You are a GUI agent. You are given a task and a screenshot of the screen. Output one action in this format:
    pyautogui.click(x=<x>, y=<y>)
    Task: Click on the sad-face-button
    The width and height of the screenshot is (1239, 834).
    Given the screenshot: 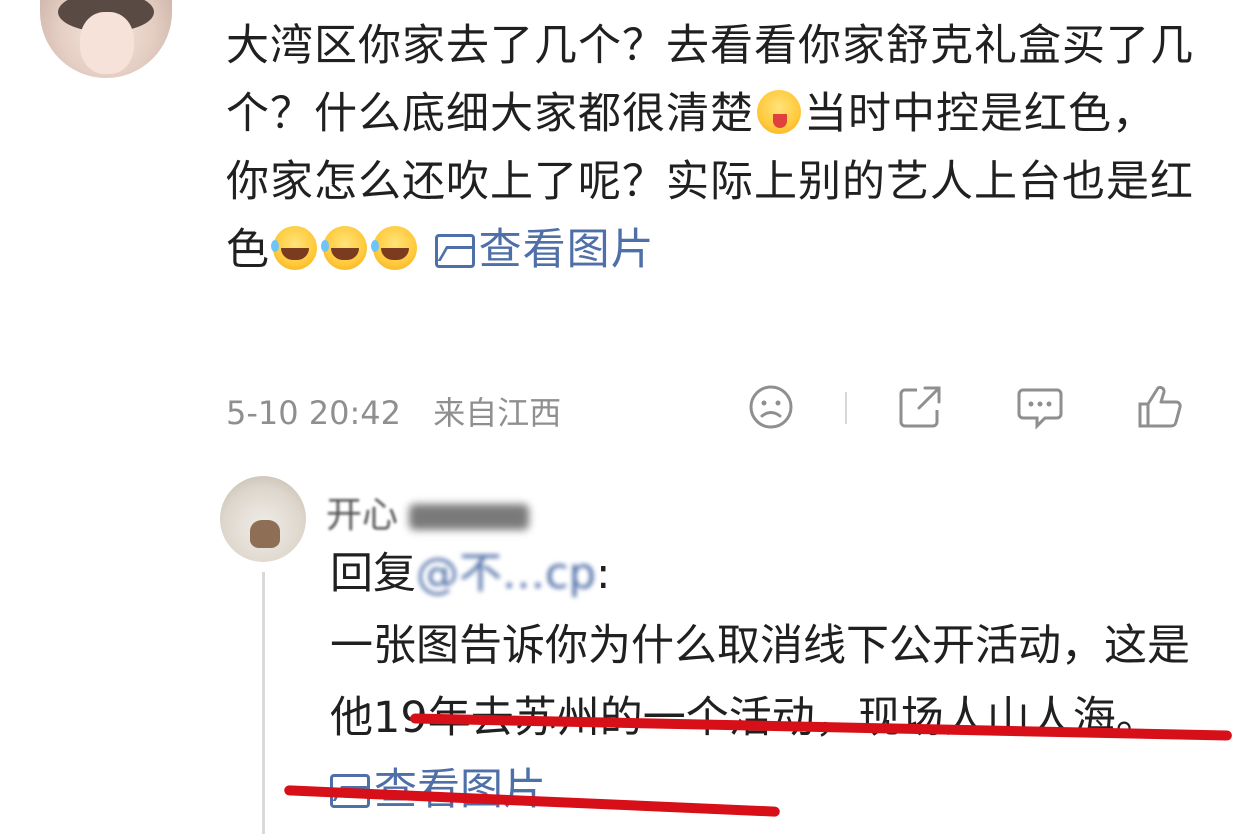 What is the action you would take?
    pyautogui.click(x=771, y=407)
    